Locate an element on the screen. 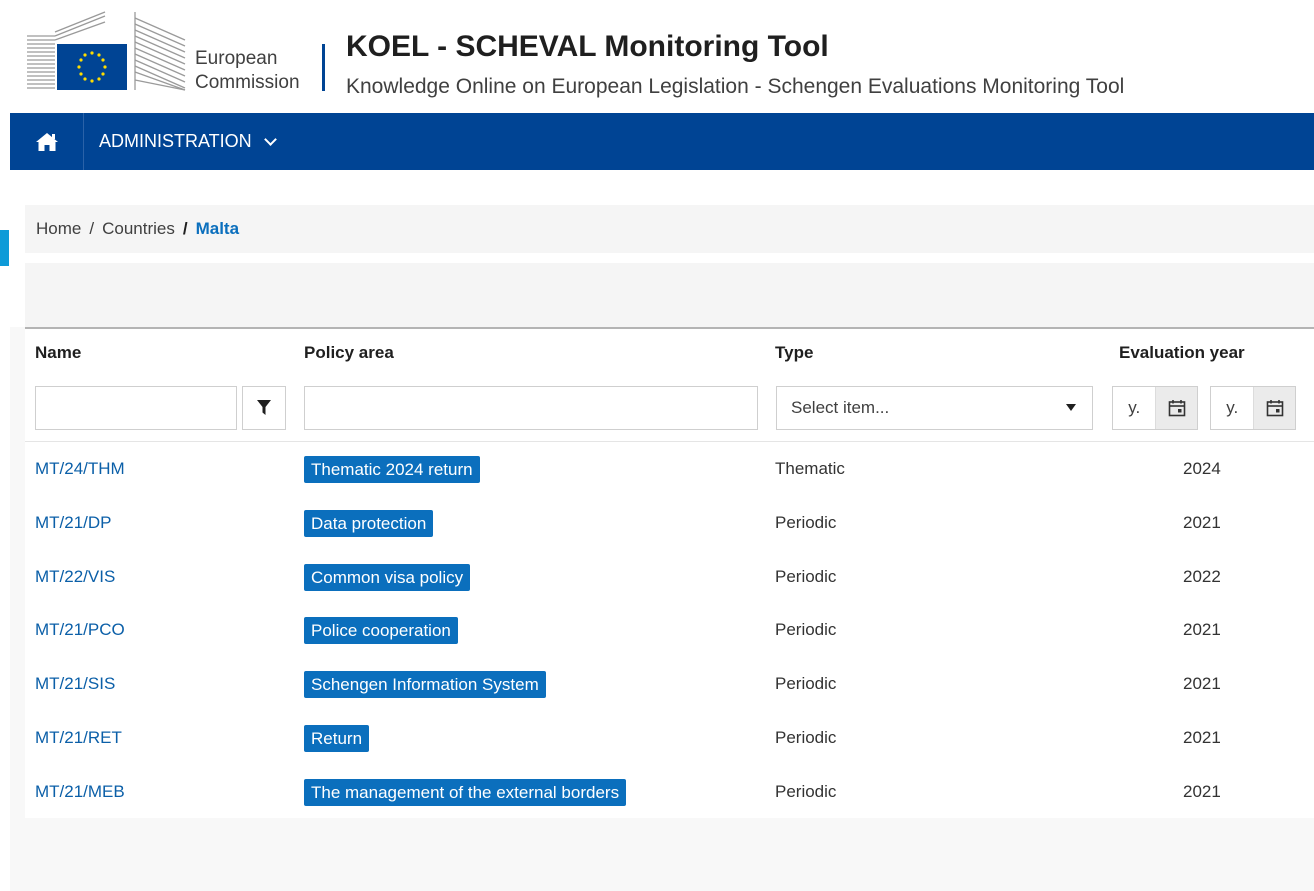 The image size is (1314, 891). nav-home-button is located at coordinates (47, 141).